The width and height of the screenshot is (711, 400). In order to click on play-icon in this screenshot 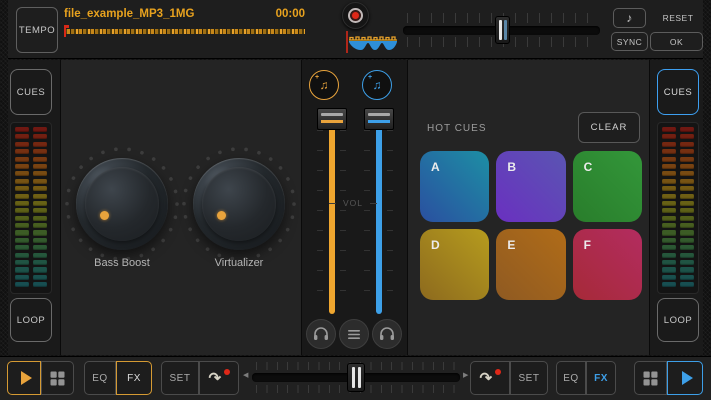, I will do `click(26, 378)`.